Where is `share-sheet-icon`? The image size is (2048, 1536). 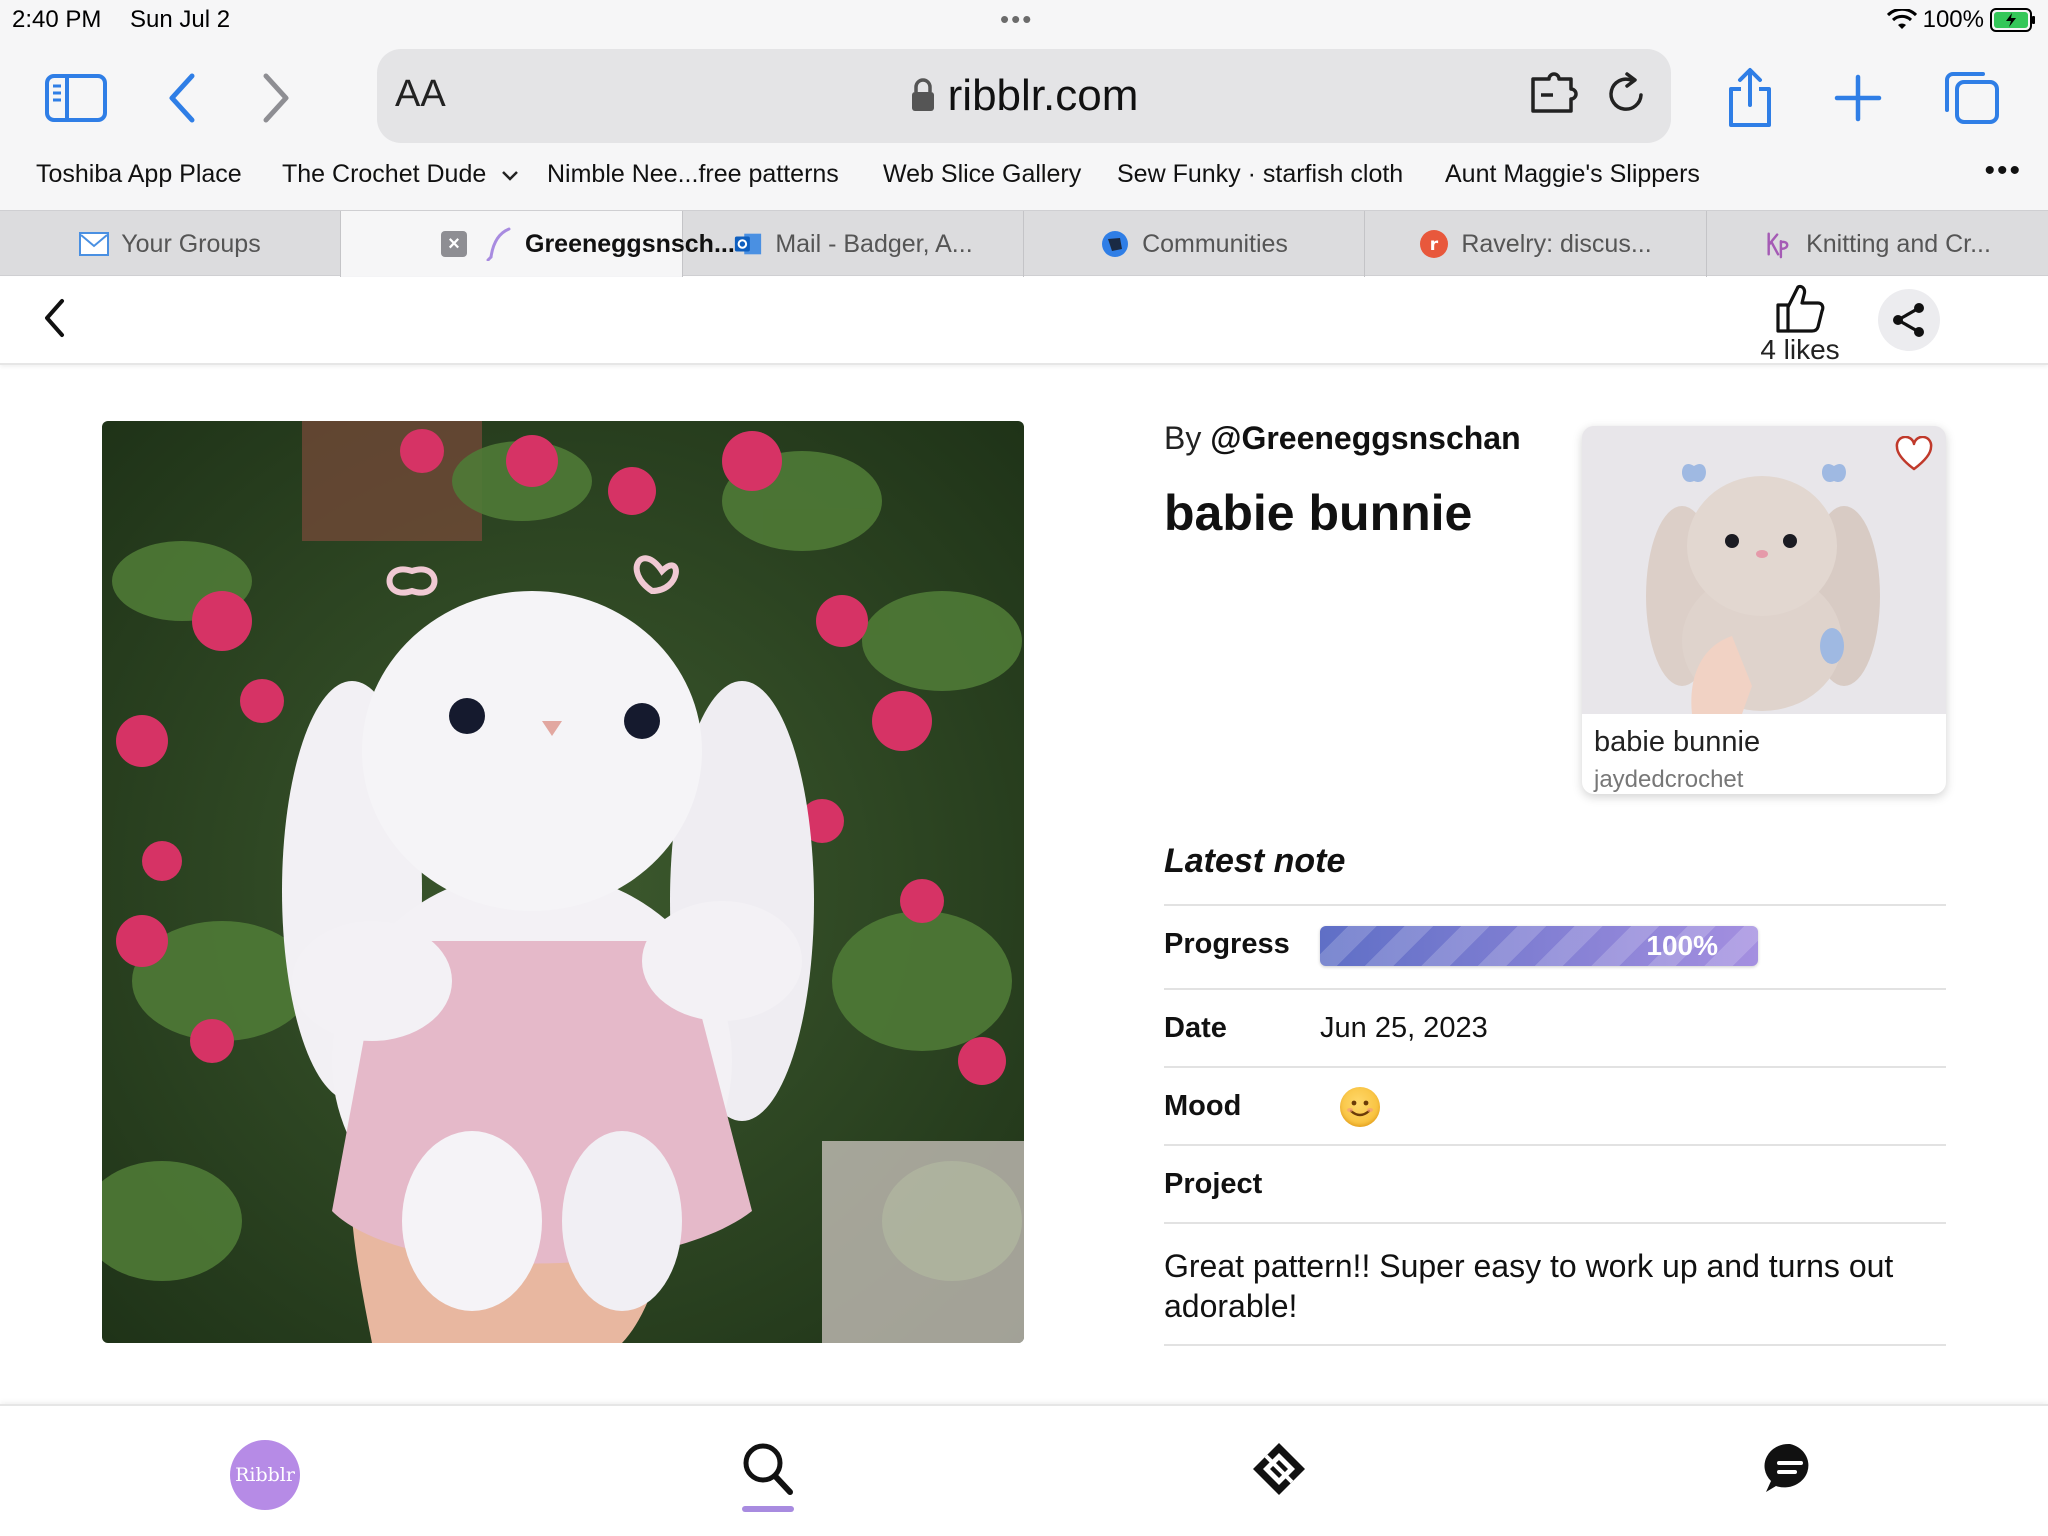
share-sheet-icon is located at coordinates (1750, 98).